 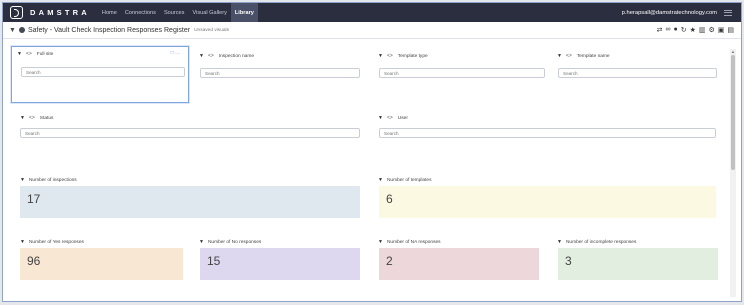 What do you see at coordinates (21, 30) in the screenshot?
I see `info-icon` at bounding box center [21, 30].